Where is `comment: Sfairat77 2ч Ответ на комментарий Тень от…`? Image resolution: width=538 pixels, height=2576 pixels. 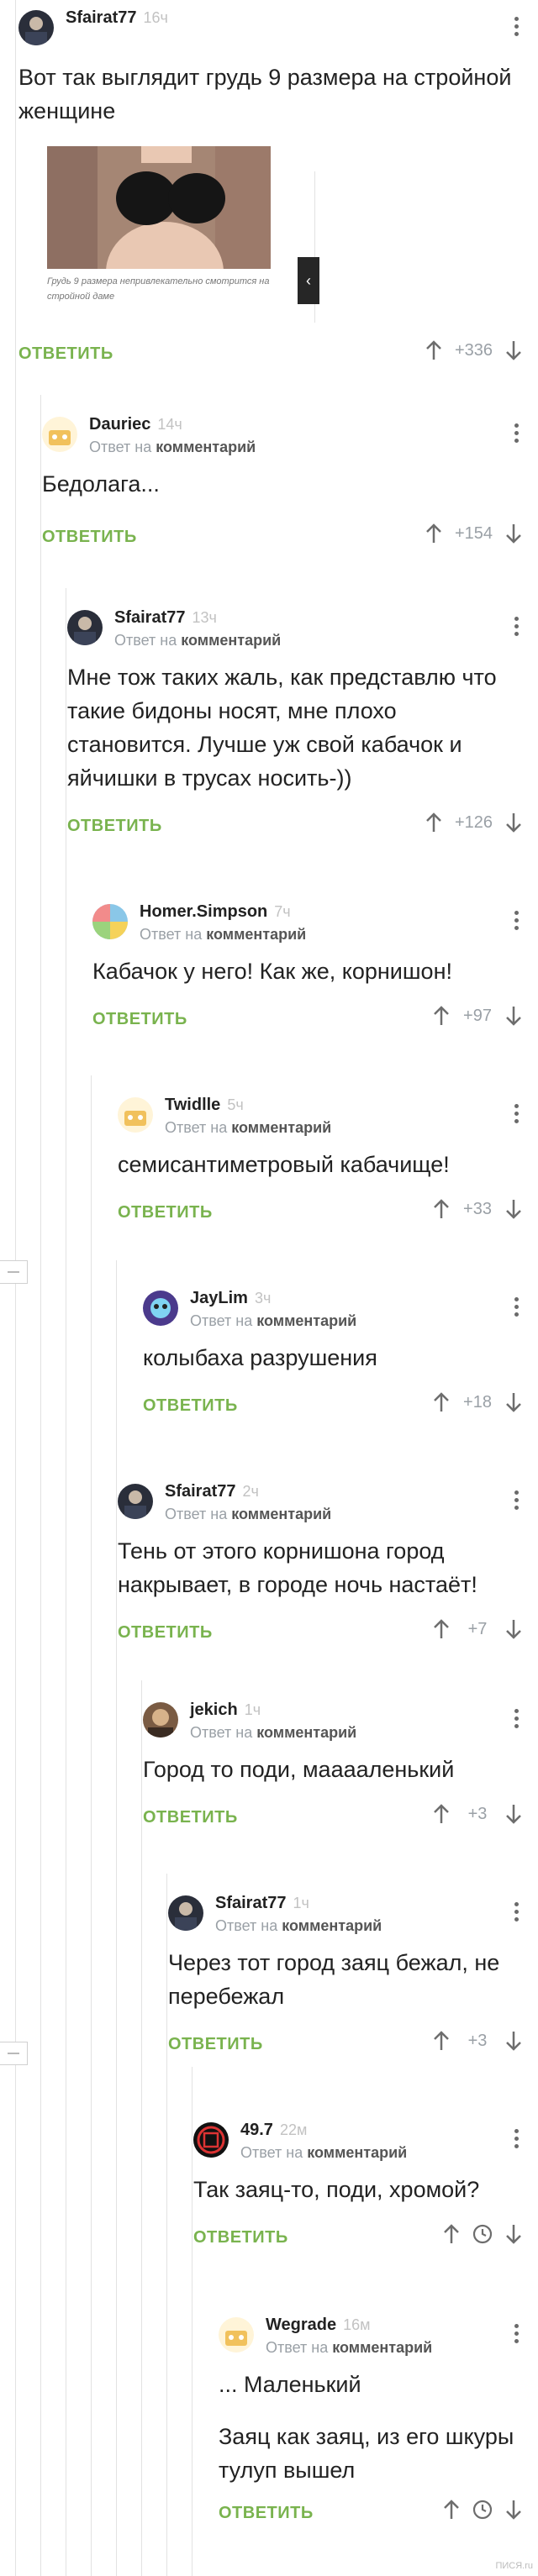 comment: Sfairat77 2ч Ответ на комментарий Тень от… is located at coordinates (320, 1565).